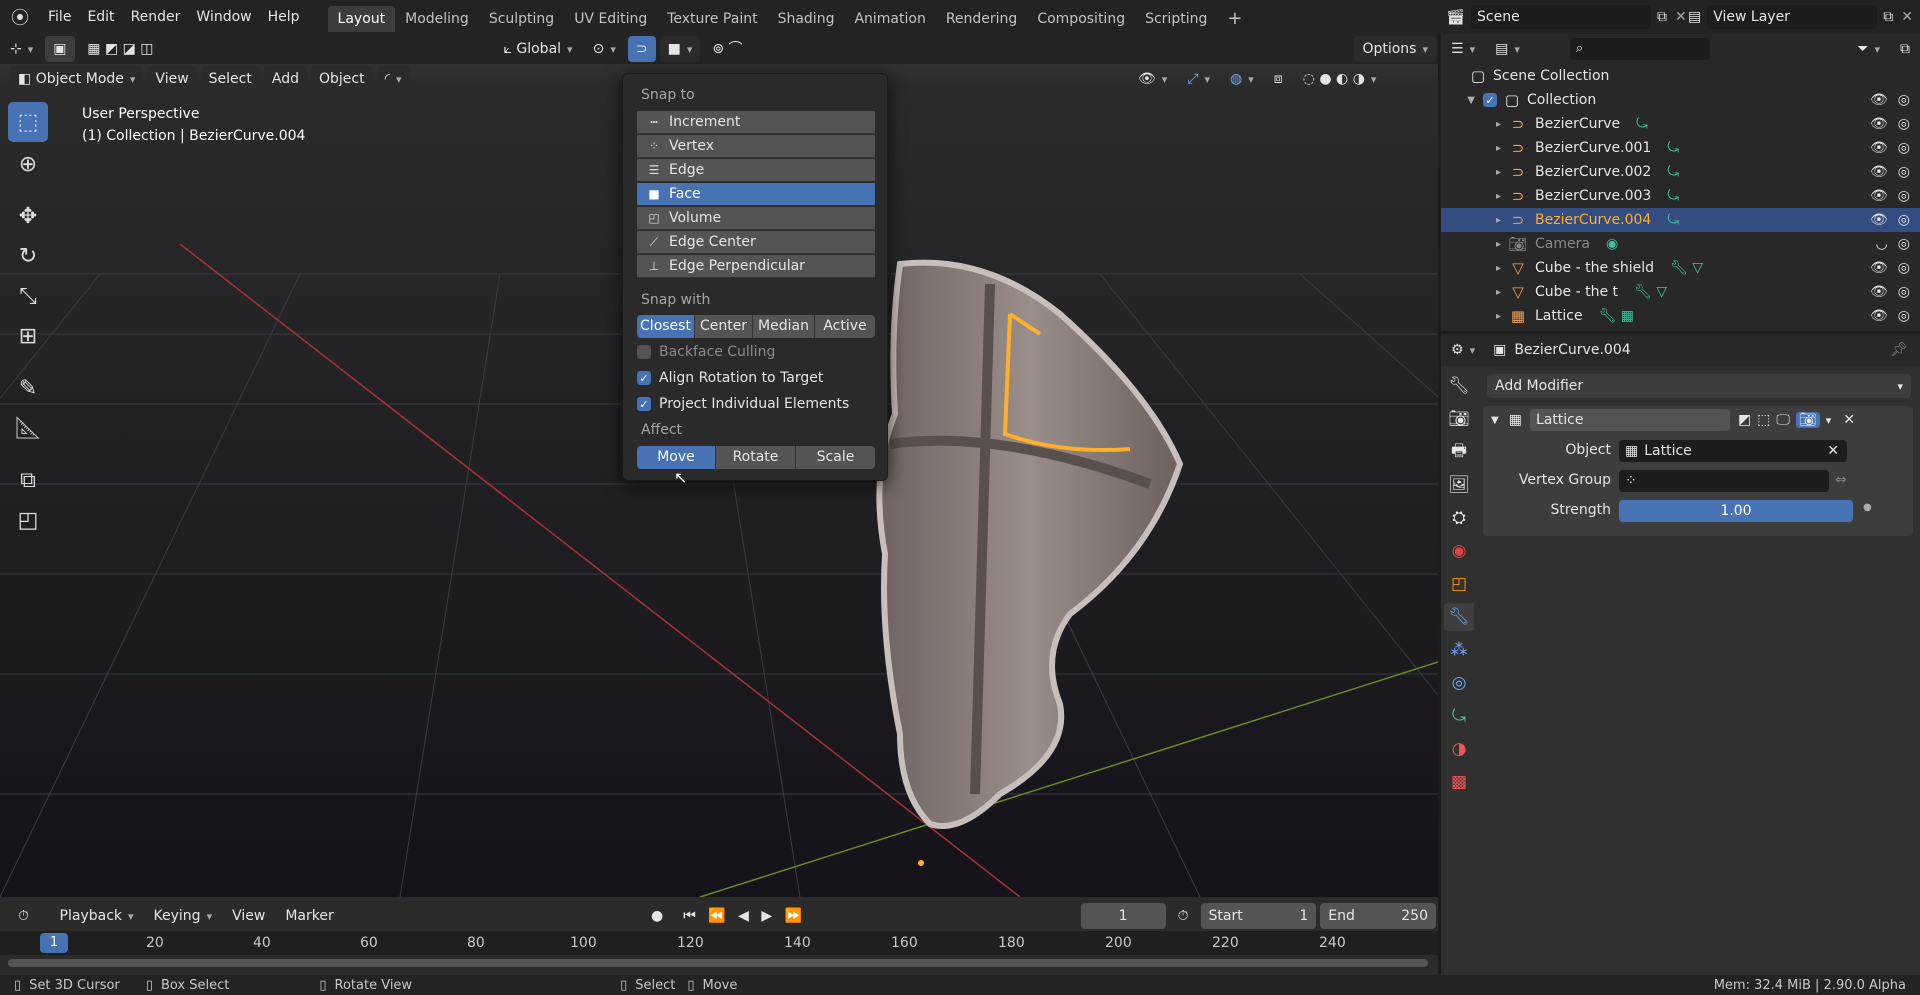 This screenshot has width=1920, height=995. Describe the element at coordinates (1459, 617) in the screenshot. I see `modifier-tab-icon: 🔧︎` at that location.